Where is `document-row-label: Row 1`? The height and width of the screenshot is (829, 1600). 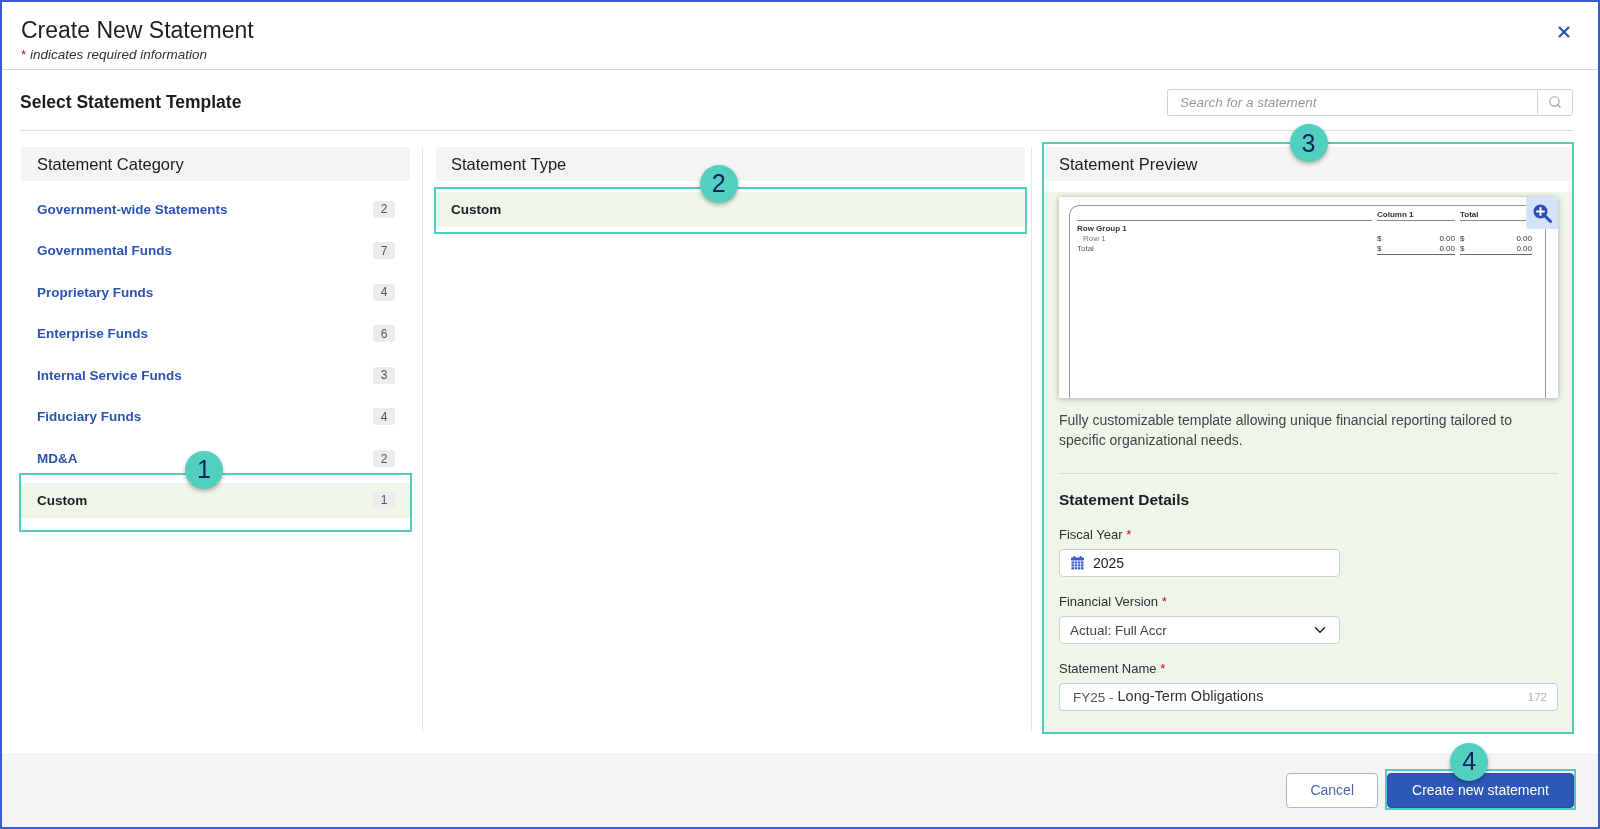
document-row-label: Row 1 is located at coordinates (1094, 239).